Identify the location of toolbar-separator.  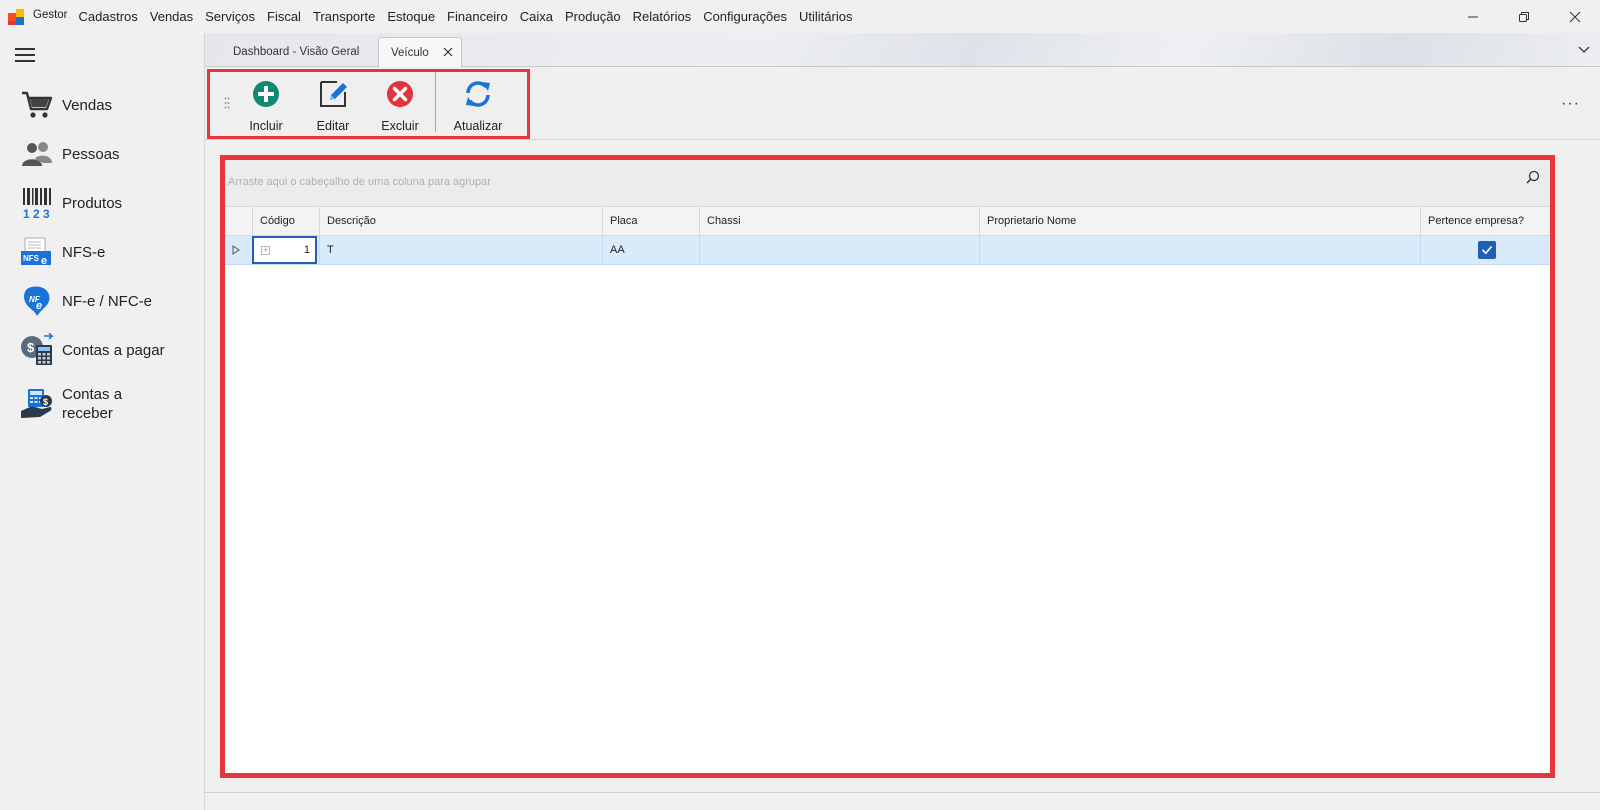
(435, 102).